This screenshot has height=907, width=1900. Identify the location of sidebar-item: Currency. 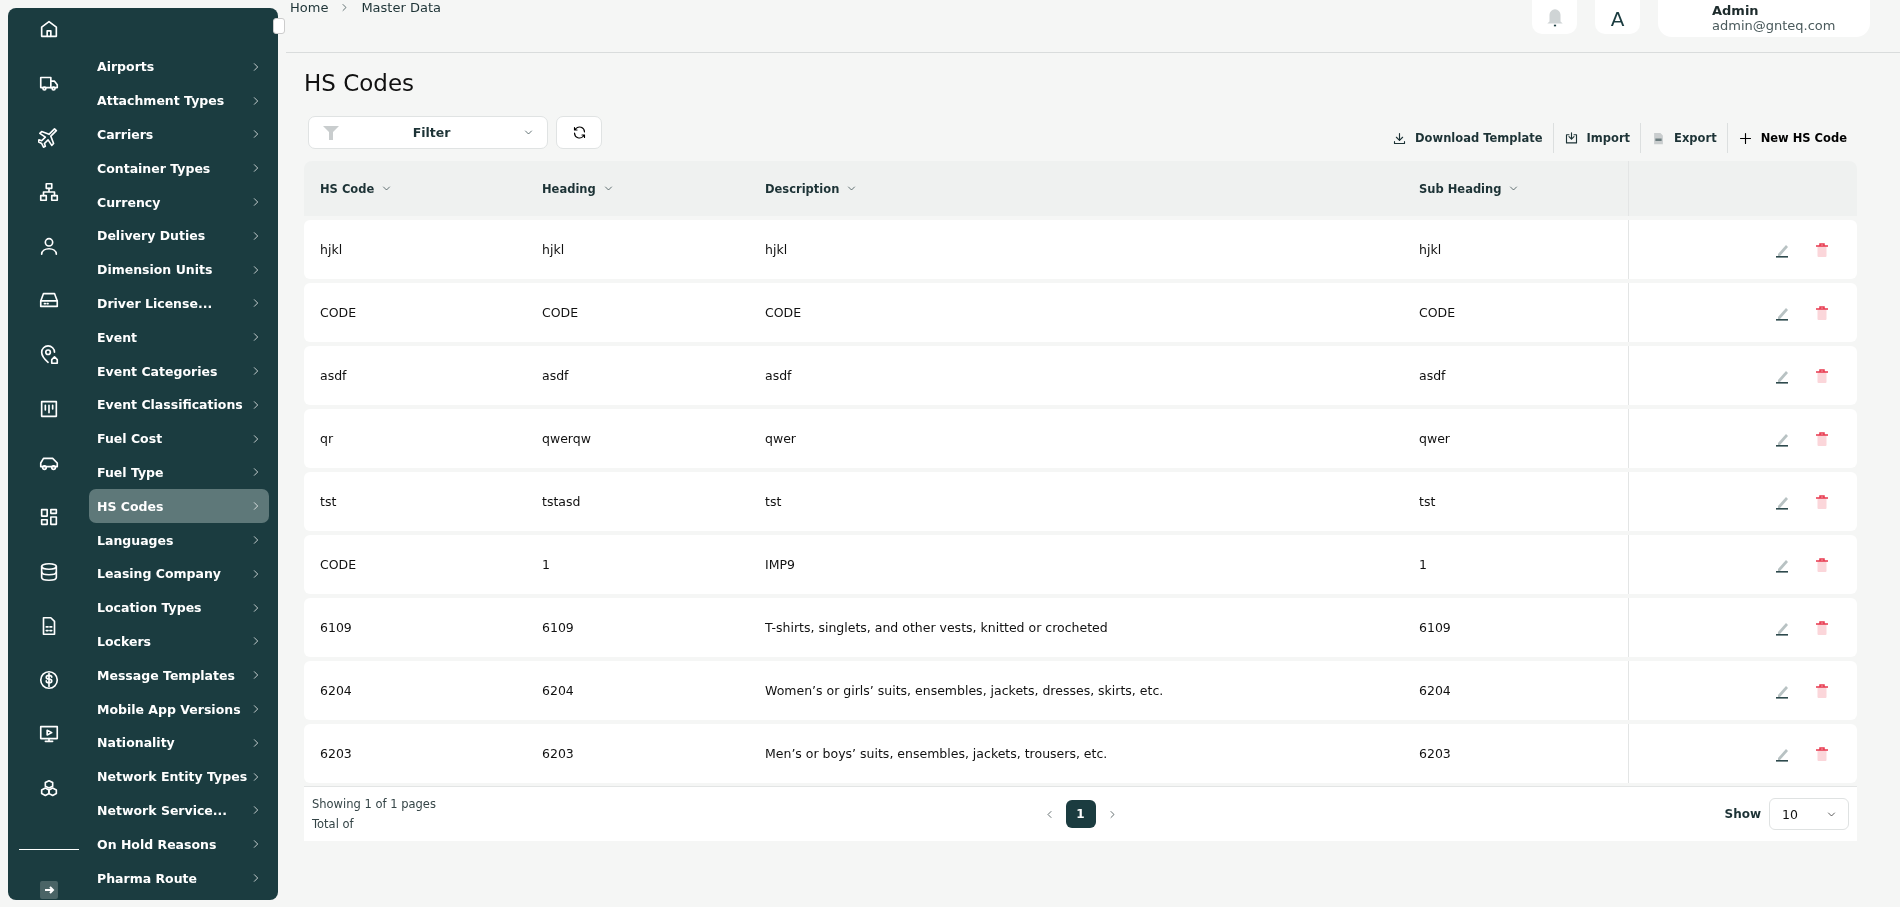
(179, 202).